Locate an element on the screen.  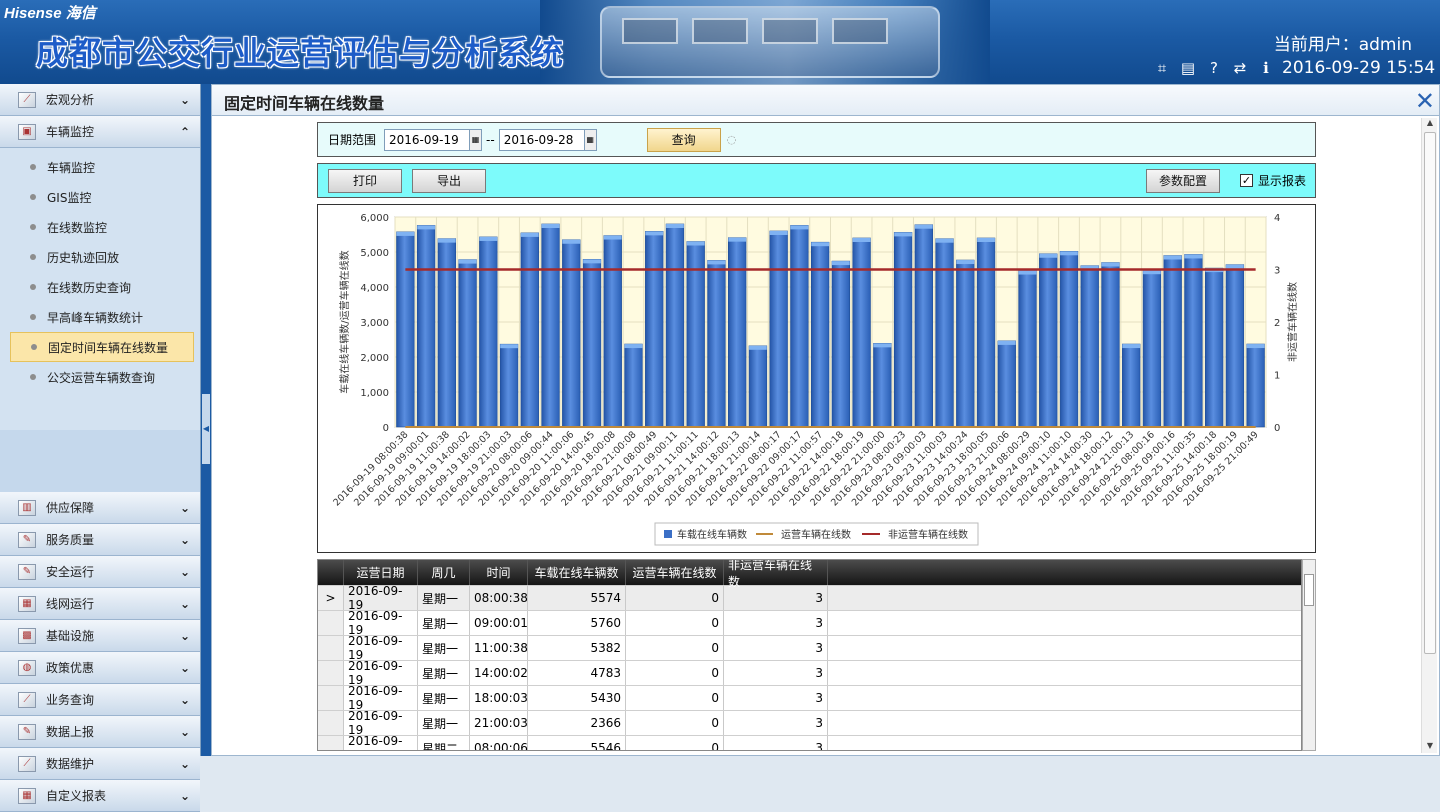
sidebar-item-online-monitor: 在线数监控 is located at coordinates (100, 227).